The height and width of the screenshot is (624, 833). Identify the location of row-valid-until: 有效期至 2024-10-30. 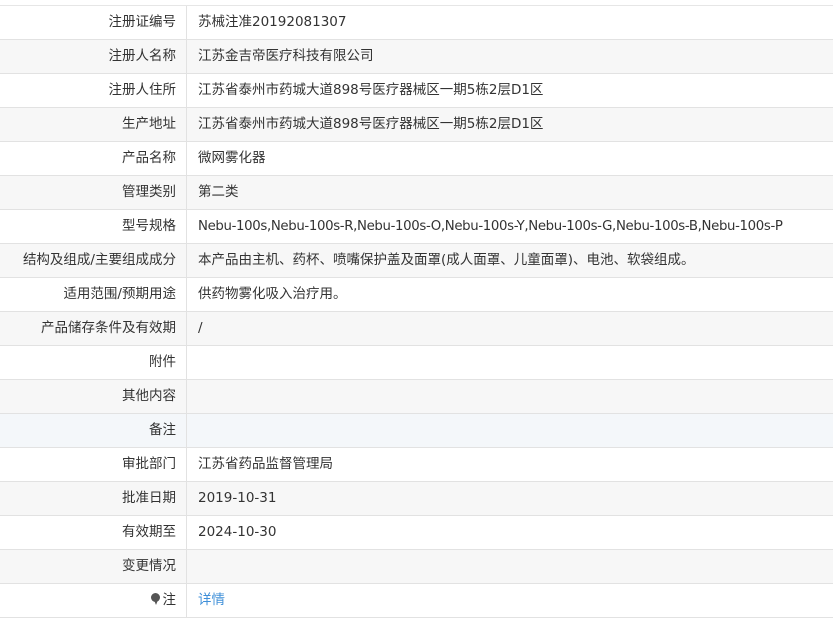
(416, 533).